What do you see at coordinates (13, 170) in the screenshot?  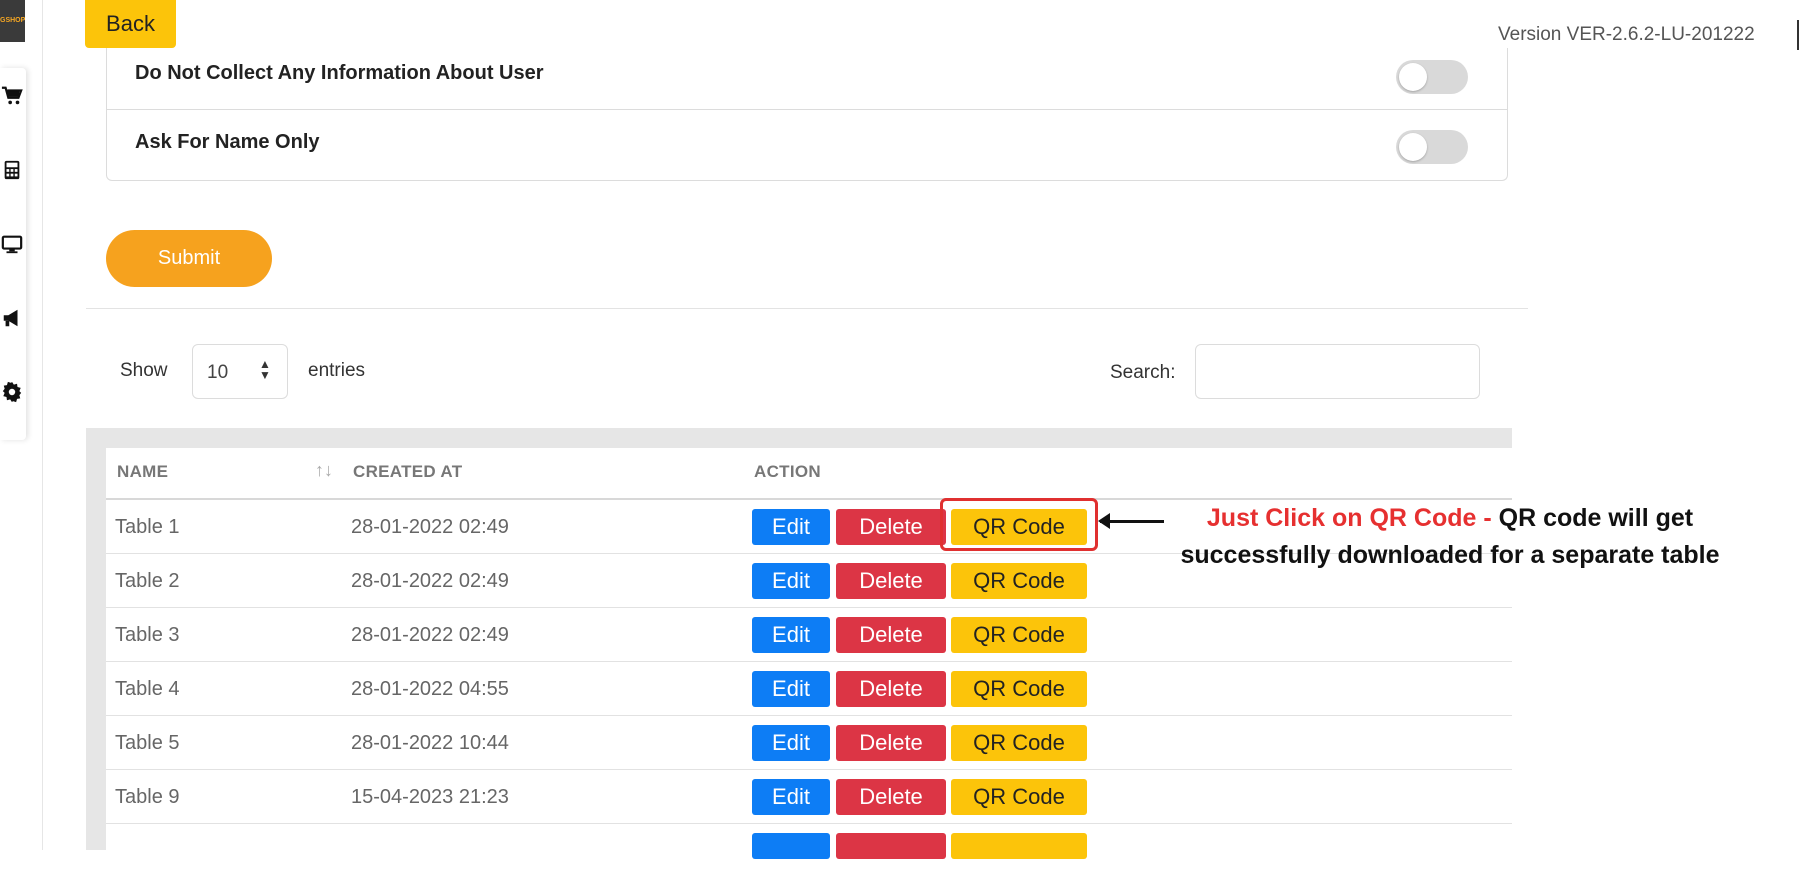 I see `calculator-icon` at bounding box center [13, 170].